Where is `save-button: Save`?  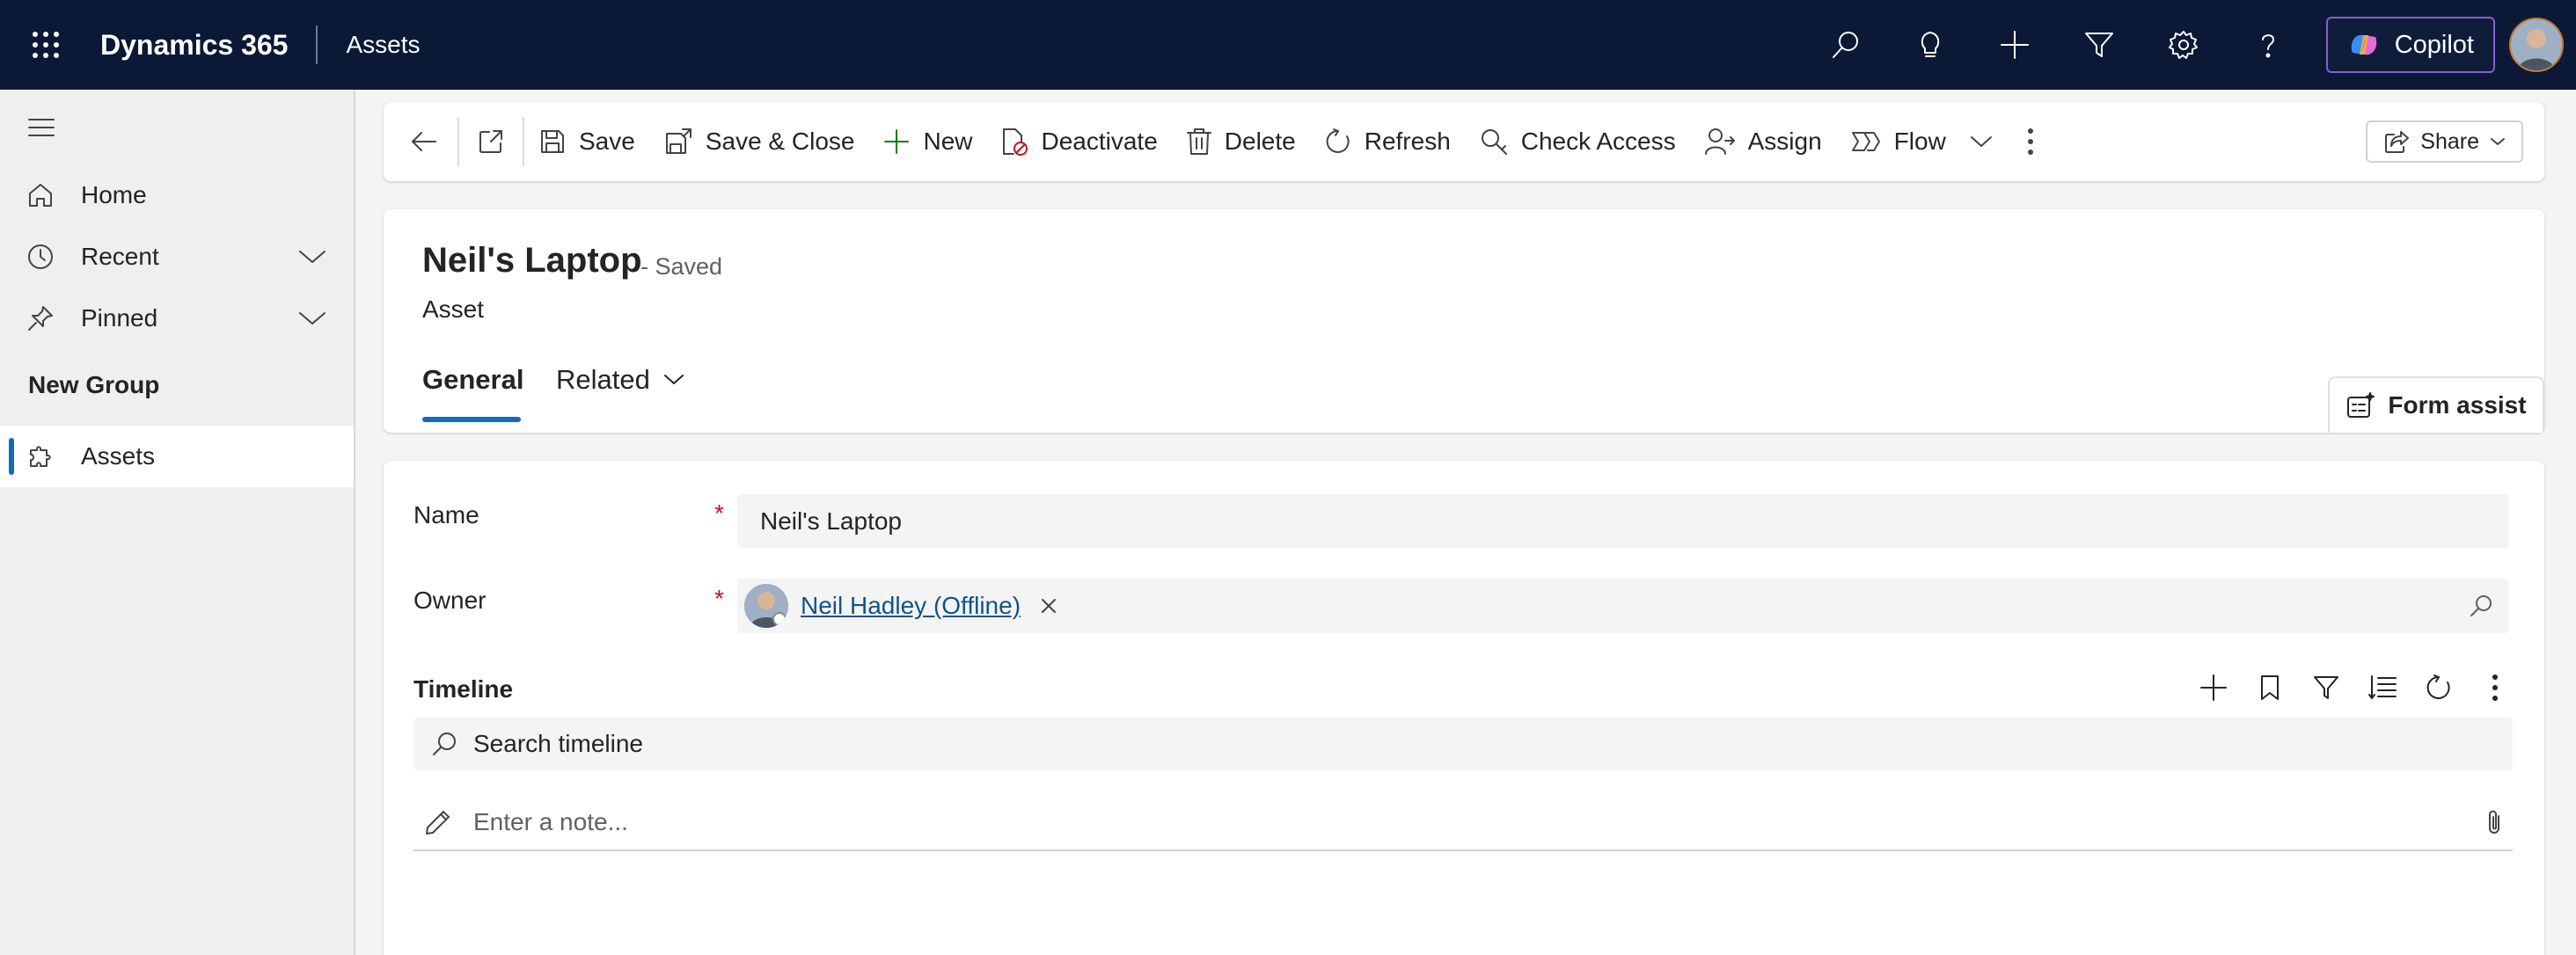
save-button: Save is located at coordinates (586, 141).